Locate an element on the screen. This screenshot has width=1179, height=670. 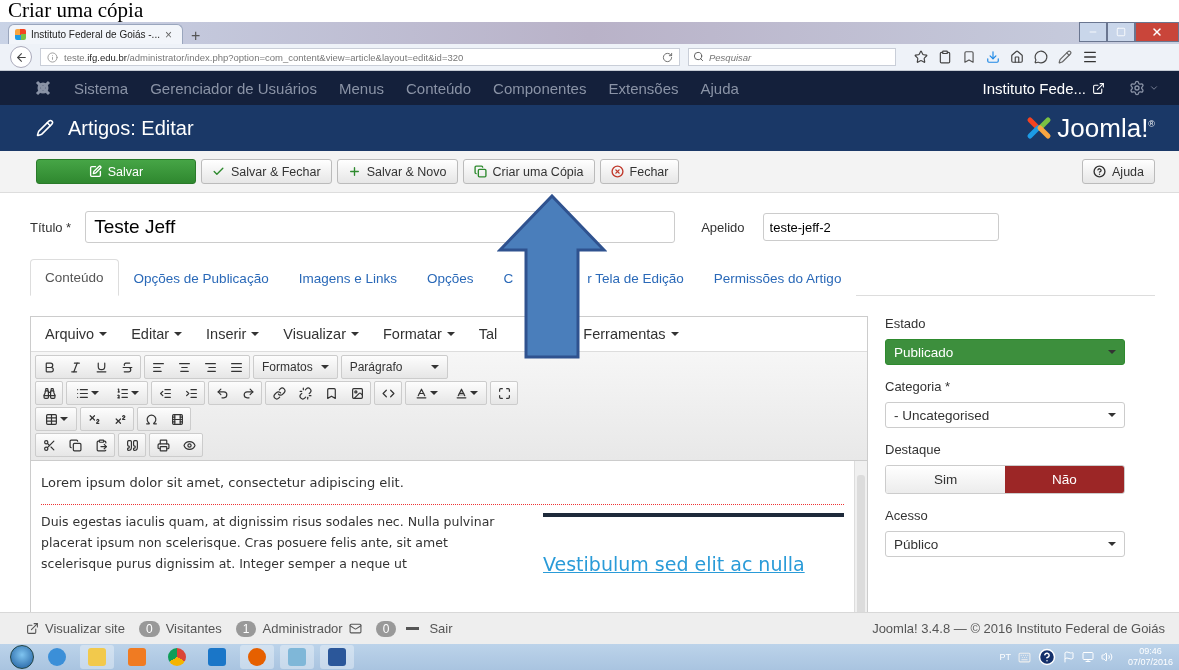
home-icon is located at coordinates (1017, 57).